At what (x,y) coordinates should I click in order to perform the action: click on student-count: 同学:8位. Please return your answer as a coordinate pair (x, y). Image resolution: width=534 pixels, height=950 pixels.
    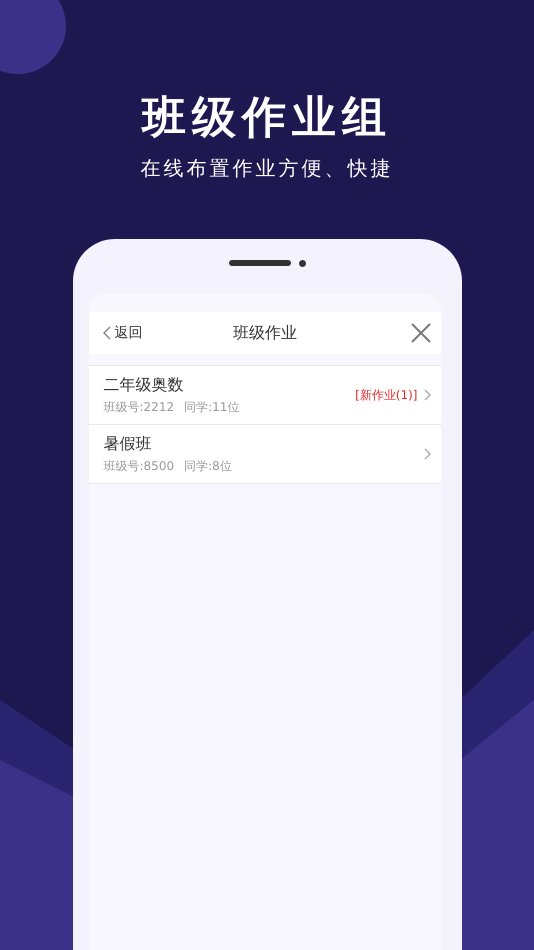
    Looking at the image, I should click on (208, 466).